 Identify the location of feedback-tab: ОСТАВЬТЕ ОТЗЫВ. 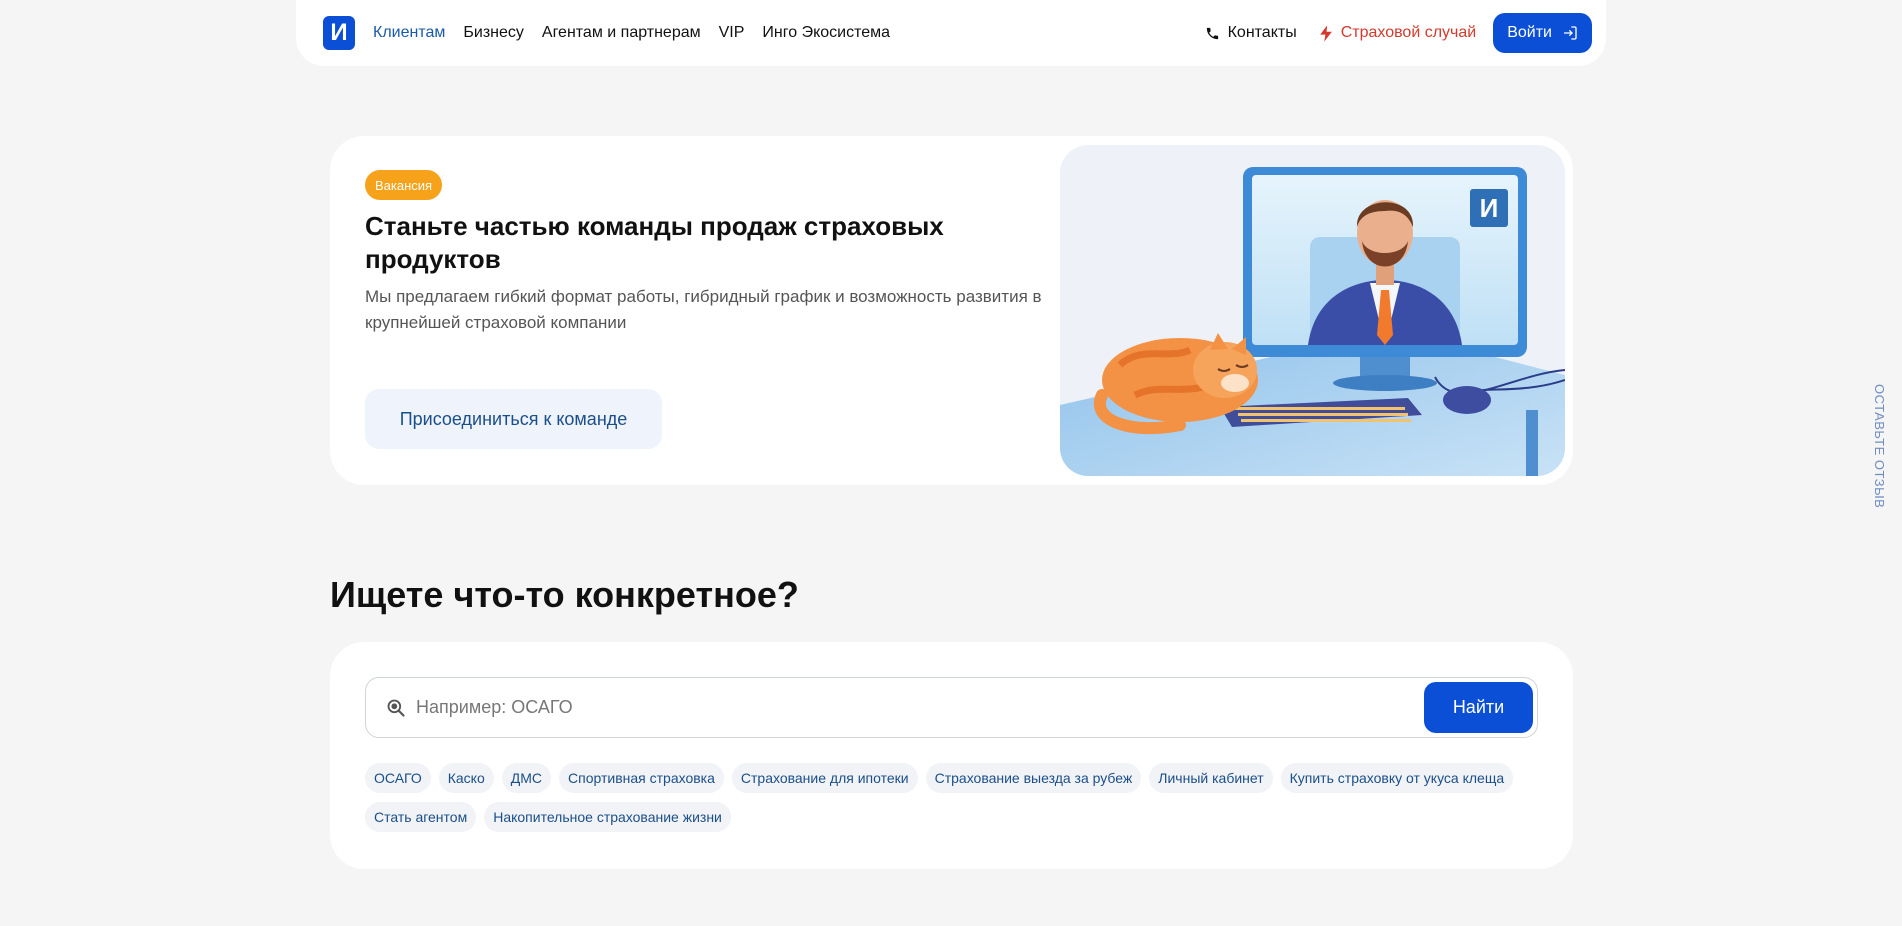
(1879, 446).